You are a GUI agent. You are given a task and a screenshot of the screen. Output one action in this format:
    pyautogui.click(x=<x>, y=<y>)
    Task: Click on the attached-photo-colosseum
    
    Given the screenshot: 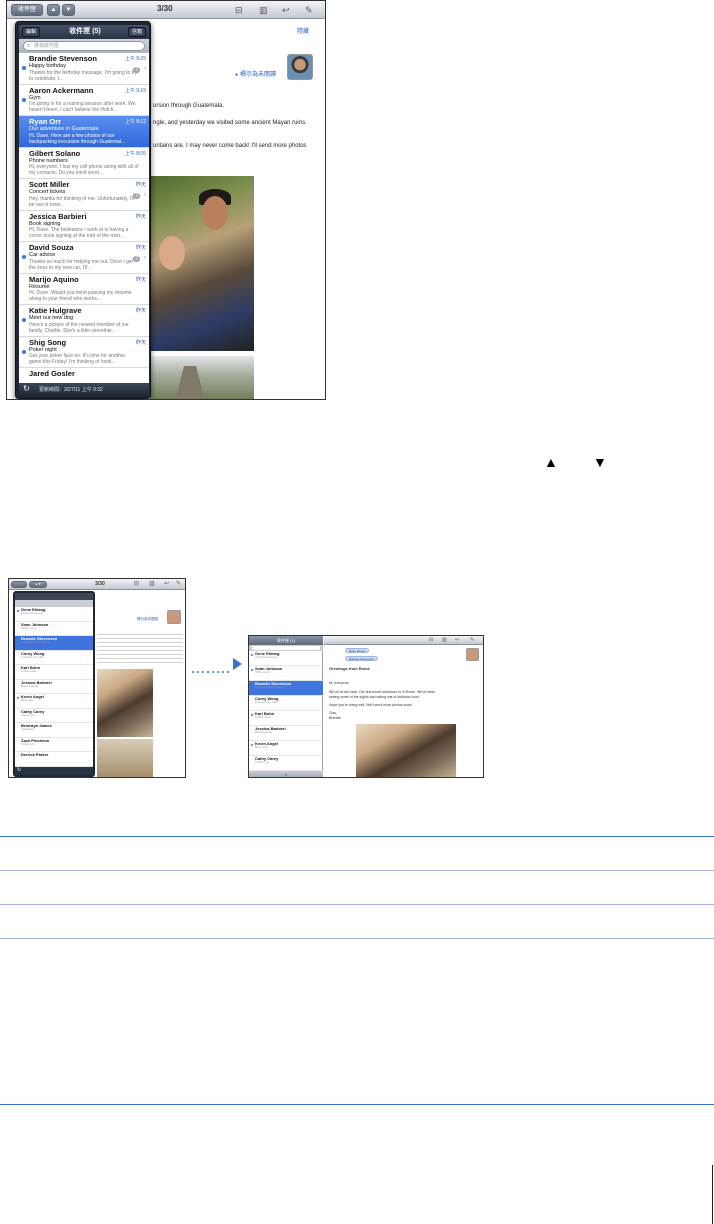 What is the action you would take?
    pyautogui.click(x=125, y=758)
    